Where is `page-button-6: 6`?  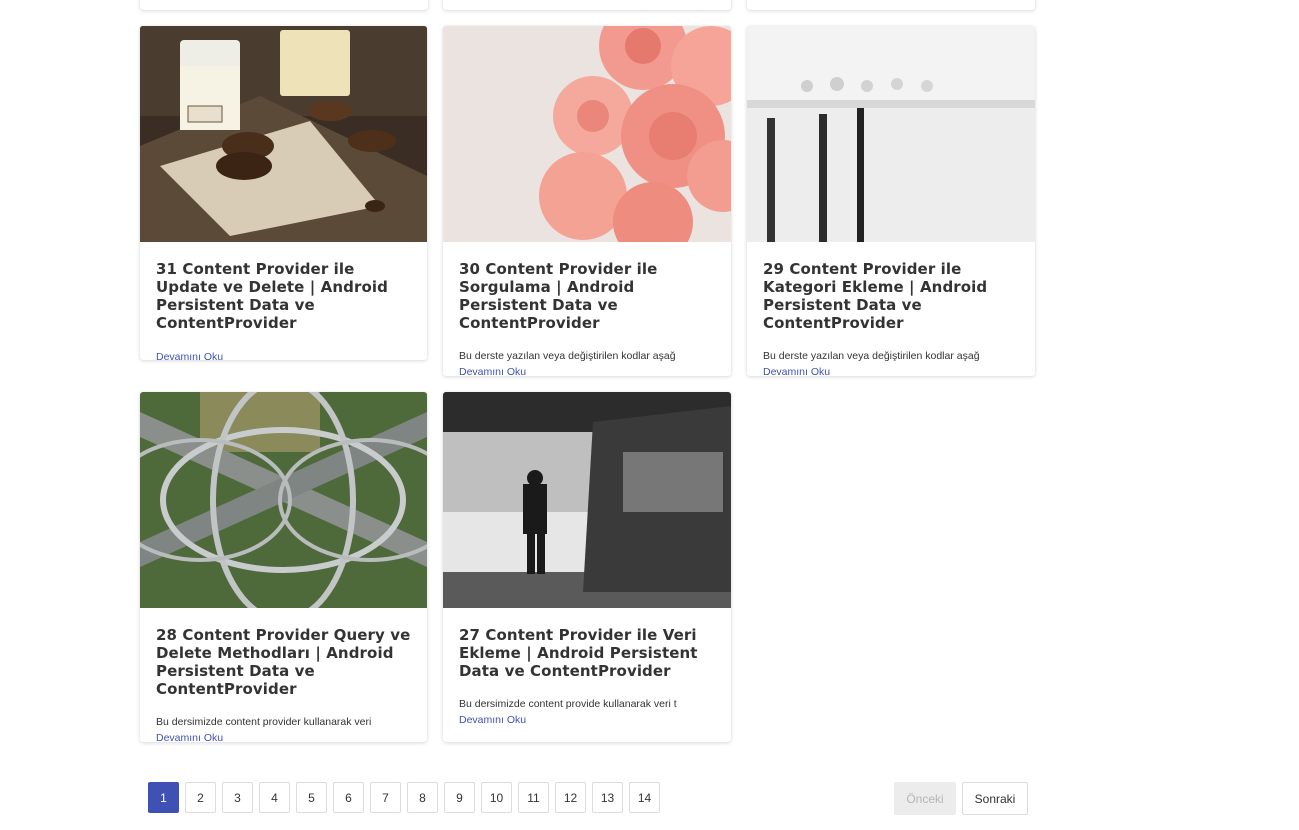 page-button-6: 6 is located at coordinates (348, 797).